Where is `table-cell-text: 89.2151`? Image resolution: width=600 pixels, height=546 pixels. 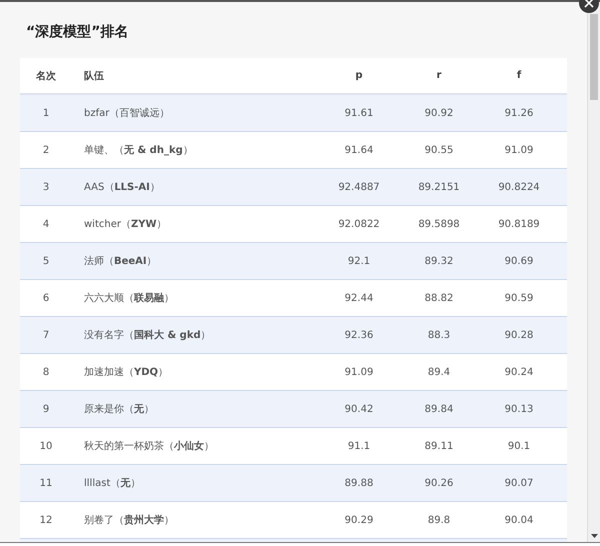
table-cell-text: 89.2151 is located at coordinates (439, 187).